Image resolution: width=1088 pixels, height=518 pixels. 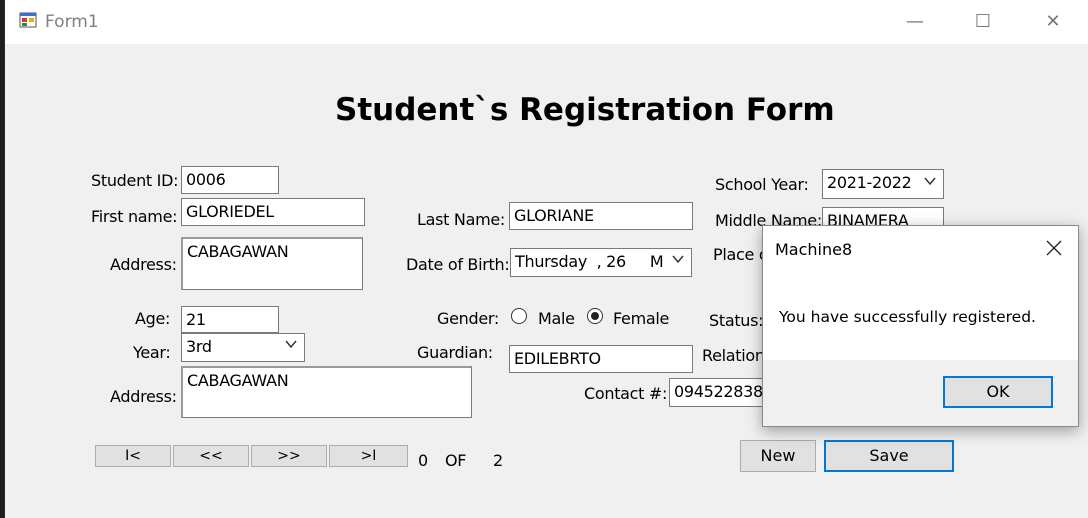 I want to click on dob-picker: Thursday , 26 M, so click(x=601, y=262).